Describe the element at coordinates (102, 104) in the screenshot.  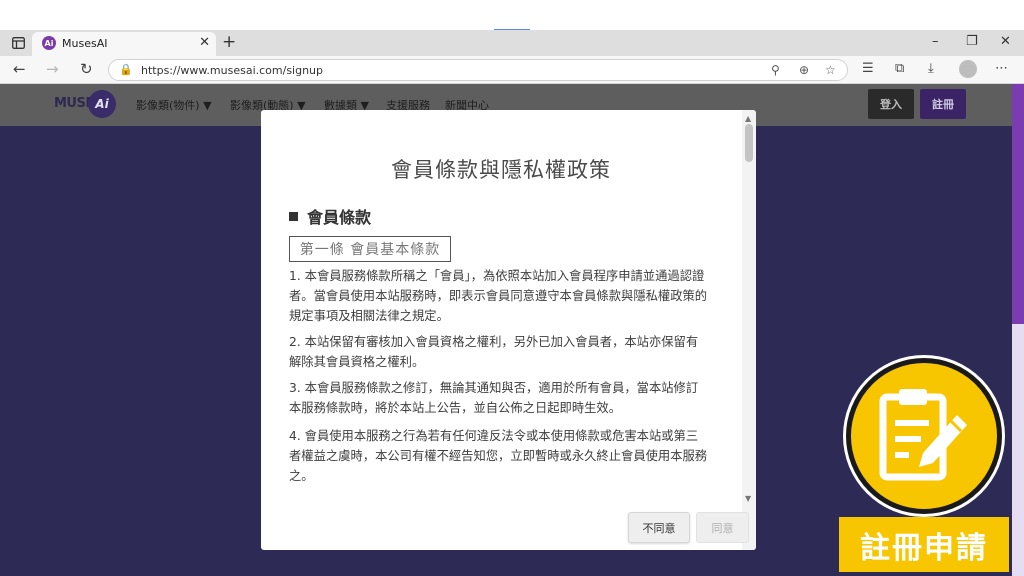
I see `site-logo-ai: Ai` at that location.